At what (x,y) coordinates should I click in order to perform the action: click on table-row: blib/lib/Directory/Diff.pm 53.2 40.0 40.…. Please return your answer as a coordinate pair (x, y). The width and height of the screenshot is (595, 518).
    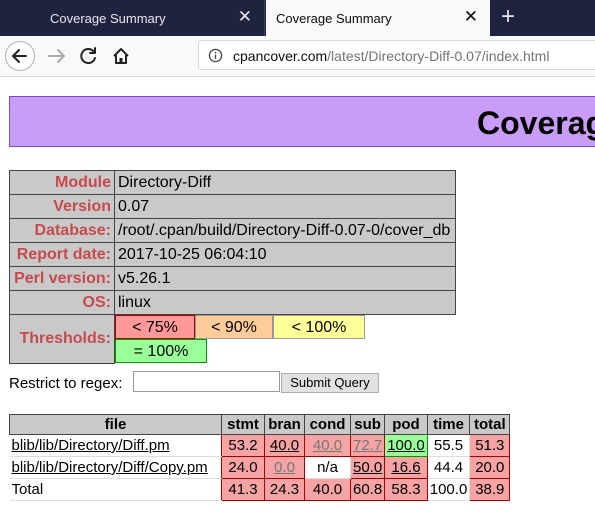
    Looking at the image, I should click on (260, 445).